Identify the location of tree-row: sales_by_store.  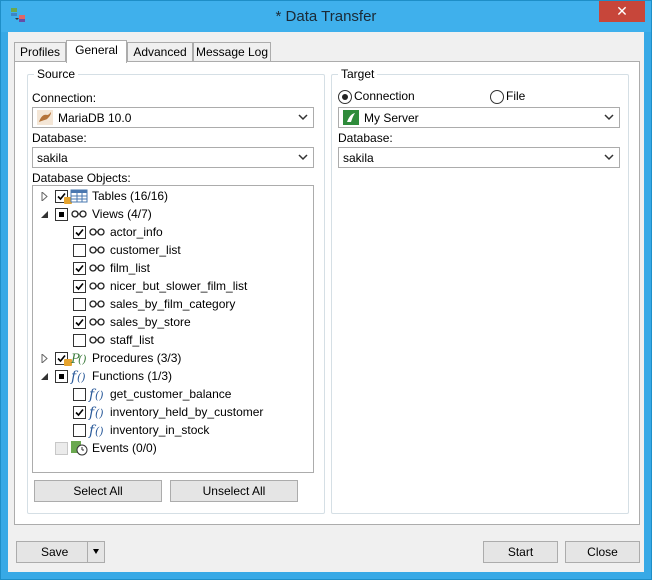
(173, 323).